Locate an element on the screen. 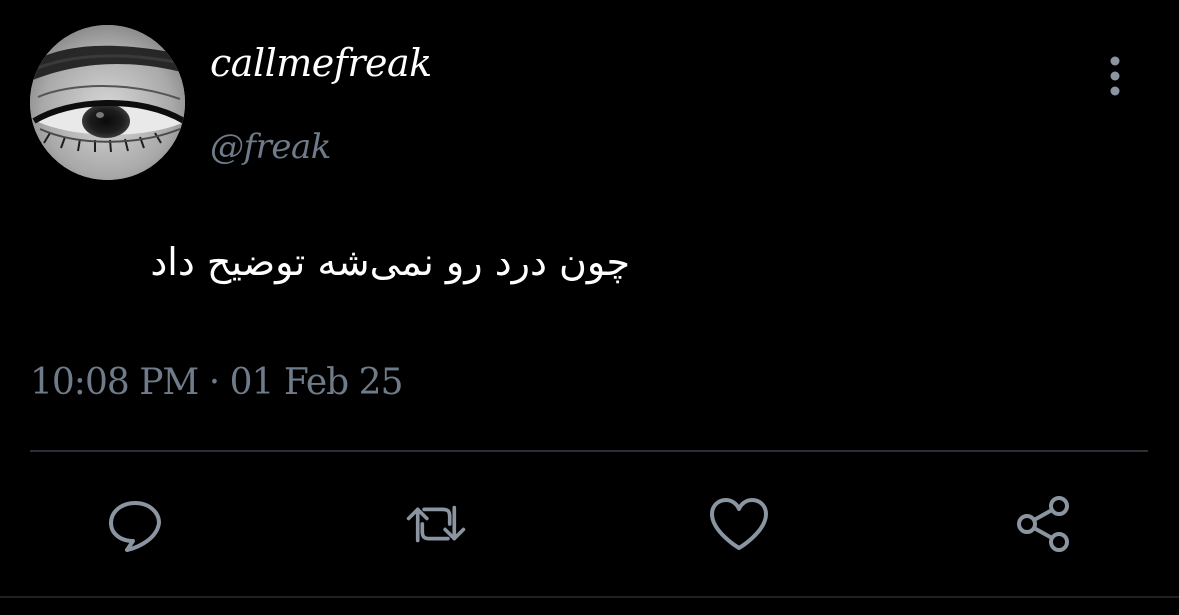 The image size is (1179, 615). retweet-icon is located at coordinates (436, 524).